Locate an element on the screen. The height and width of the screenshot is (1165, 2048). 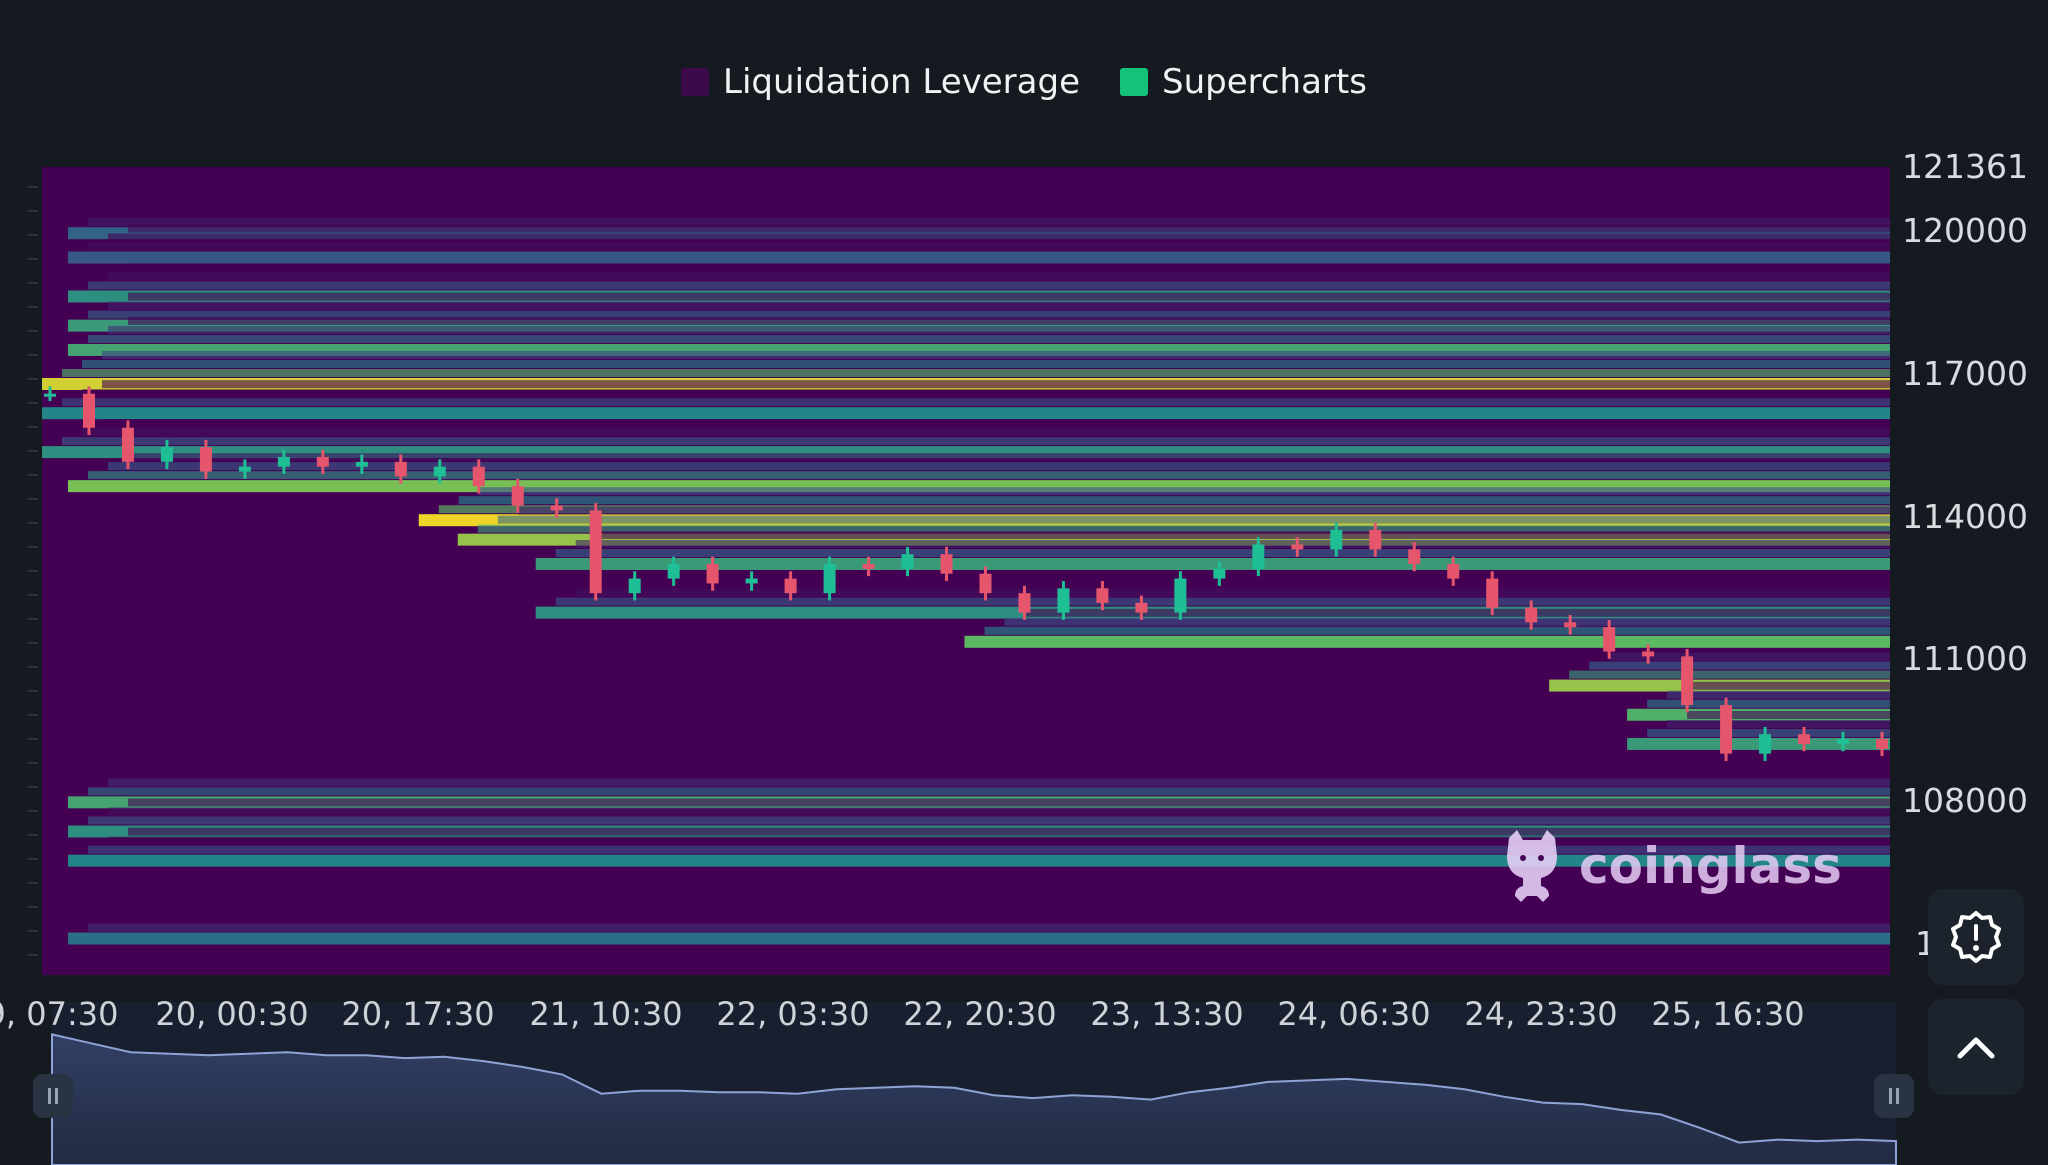
x-tick-label: 22, 20:30 is located at coordinates (980, 1014).